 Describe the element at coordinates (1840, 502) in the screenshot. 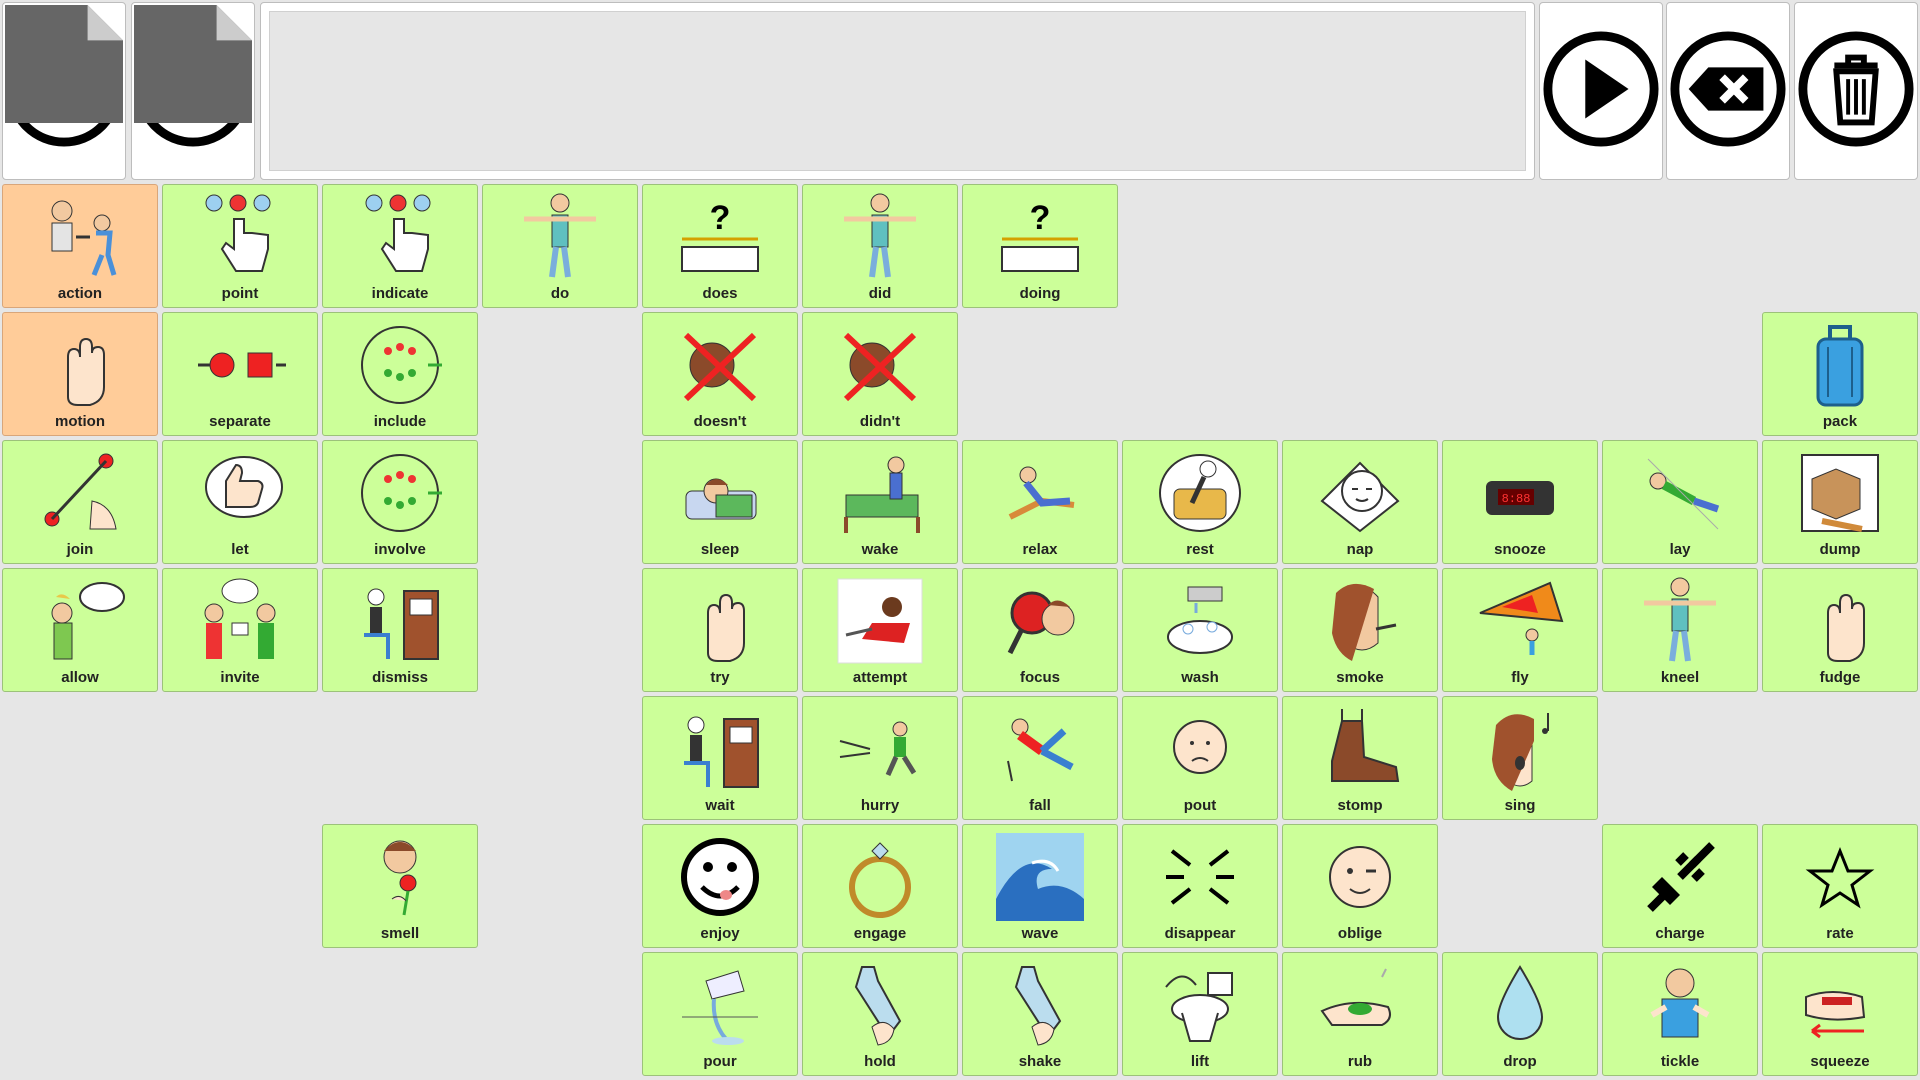

I see `symbol-cell-dump: dump` at that location.